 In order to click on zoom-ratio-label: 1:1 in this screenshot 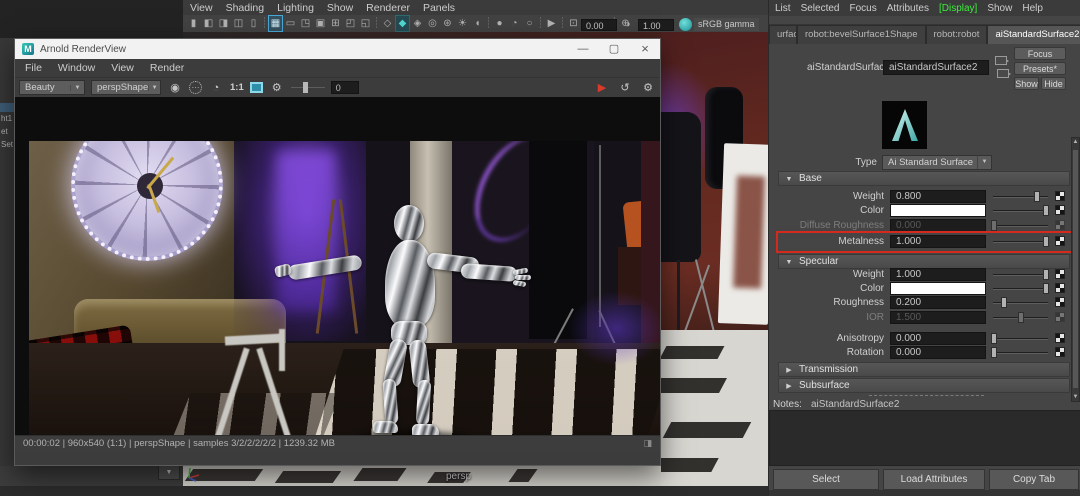, I will do `click(237, 87)`.